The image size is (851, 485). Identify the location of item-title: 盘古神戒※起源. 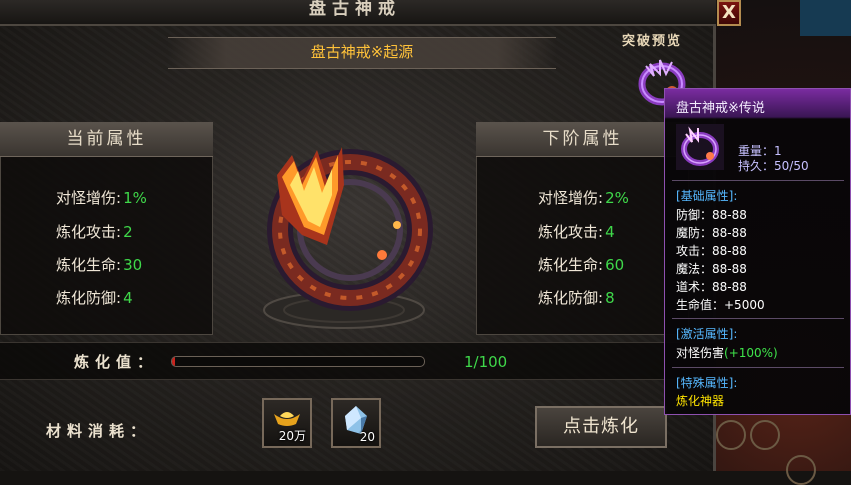
(362, 52).